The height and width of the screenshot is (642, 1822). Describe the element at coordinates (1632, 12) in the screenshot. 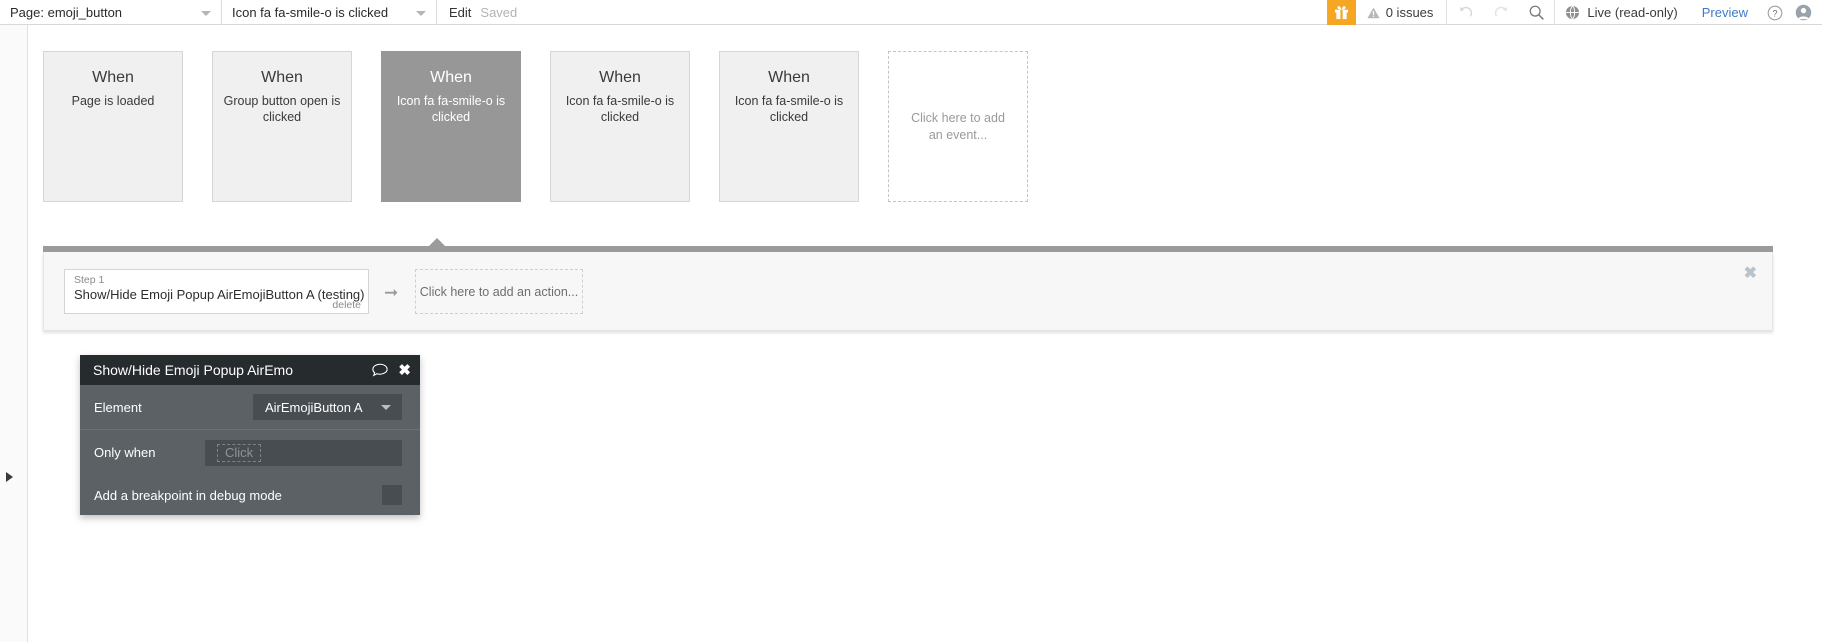

I see `live-mode-label: Live (read-only)` at that location.